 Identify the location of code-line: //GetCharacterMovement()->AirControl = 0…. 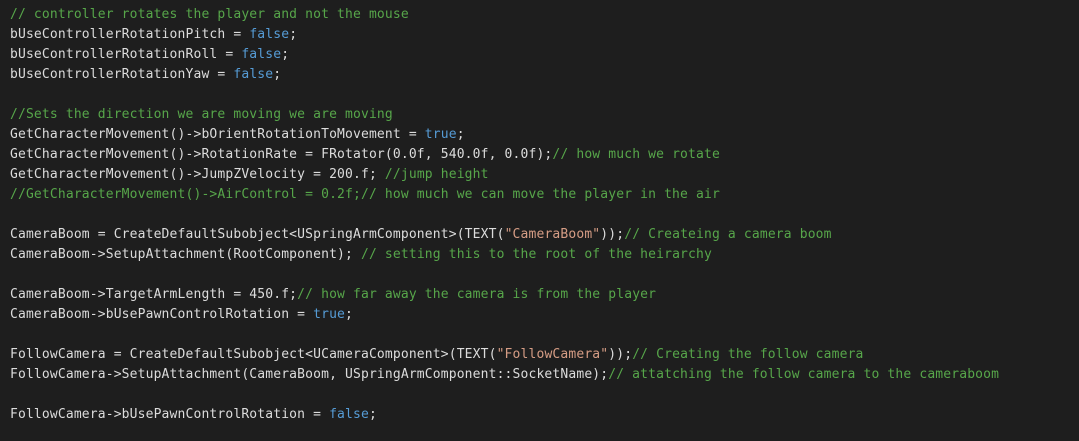
(504, 195).